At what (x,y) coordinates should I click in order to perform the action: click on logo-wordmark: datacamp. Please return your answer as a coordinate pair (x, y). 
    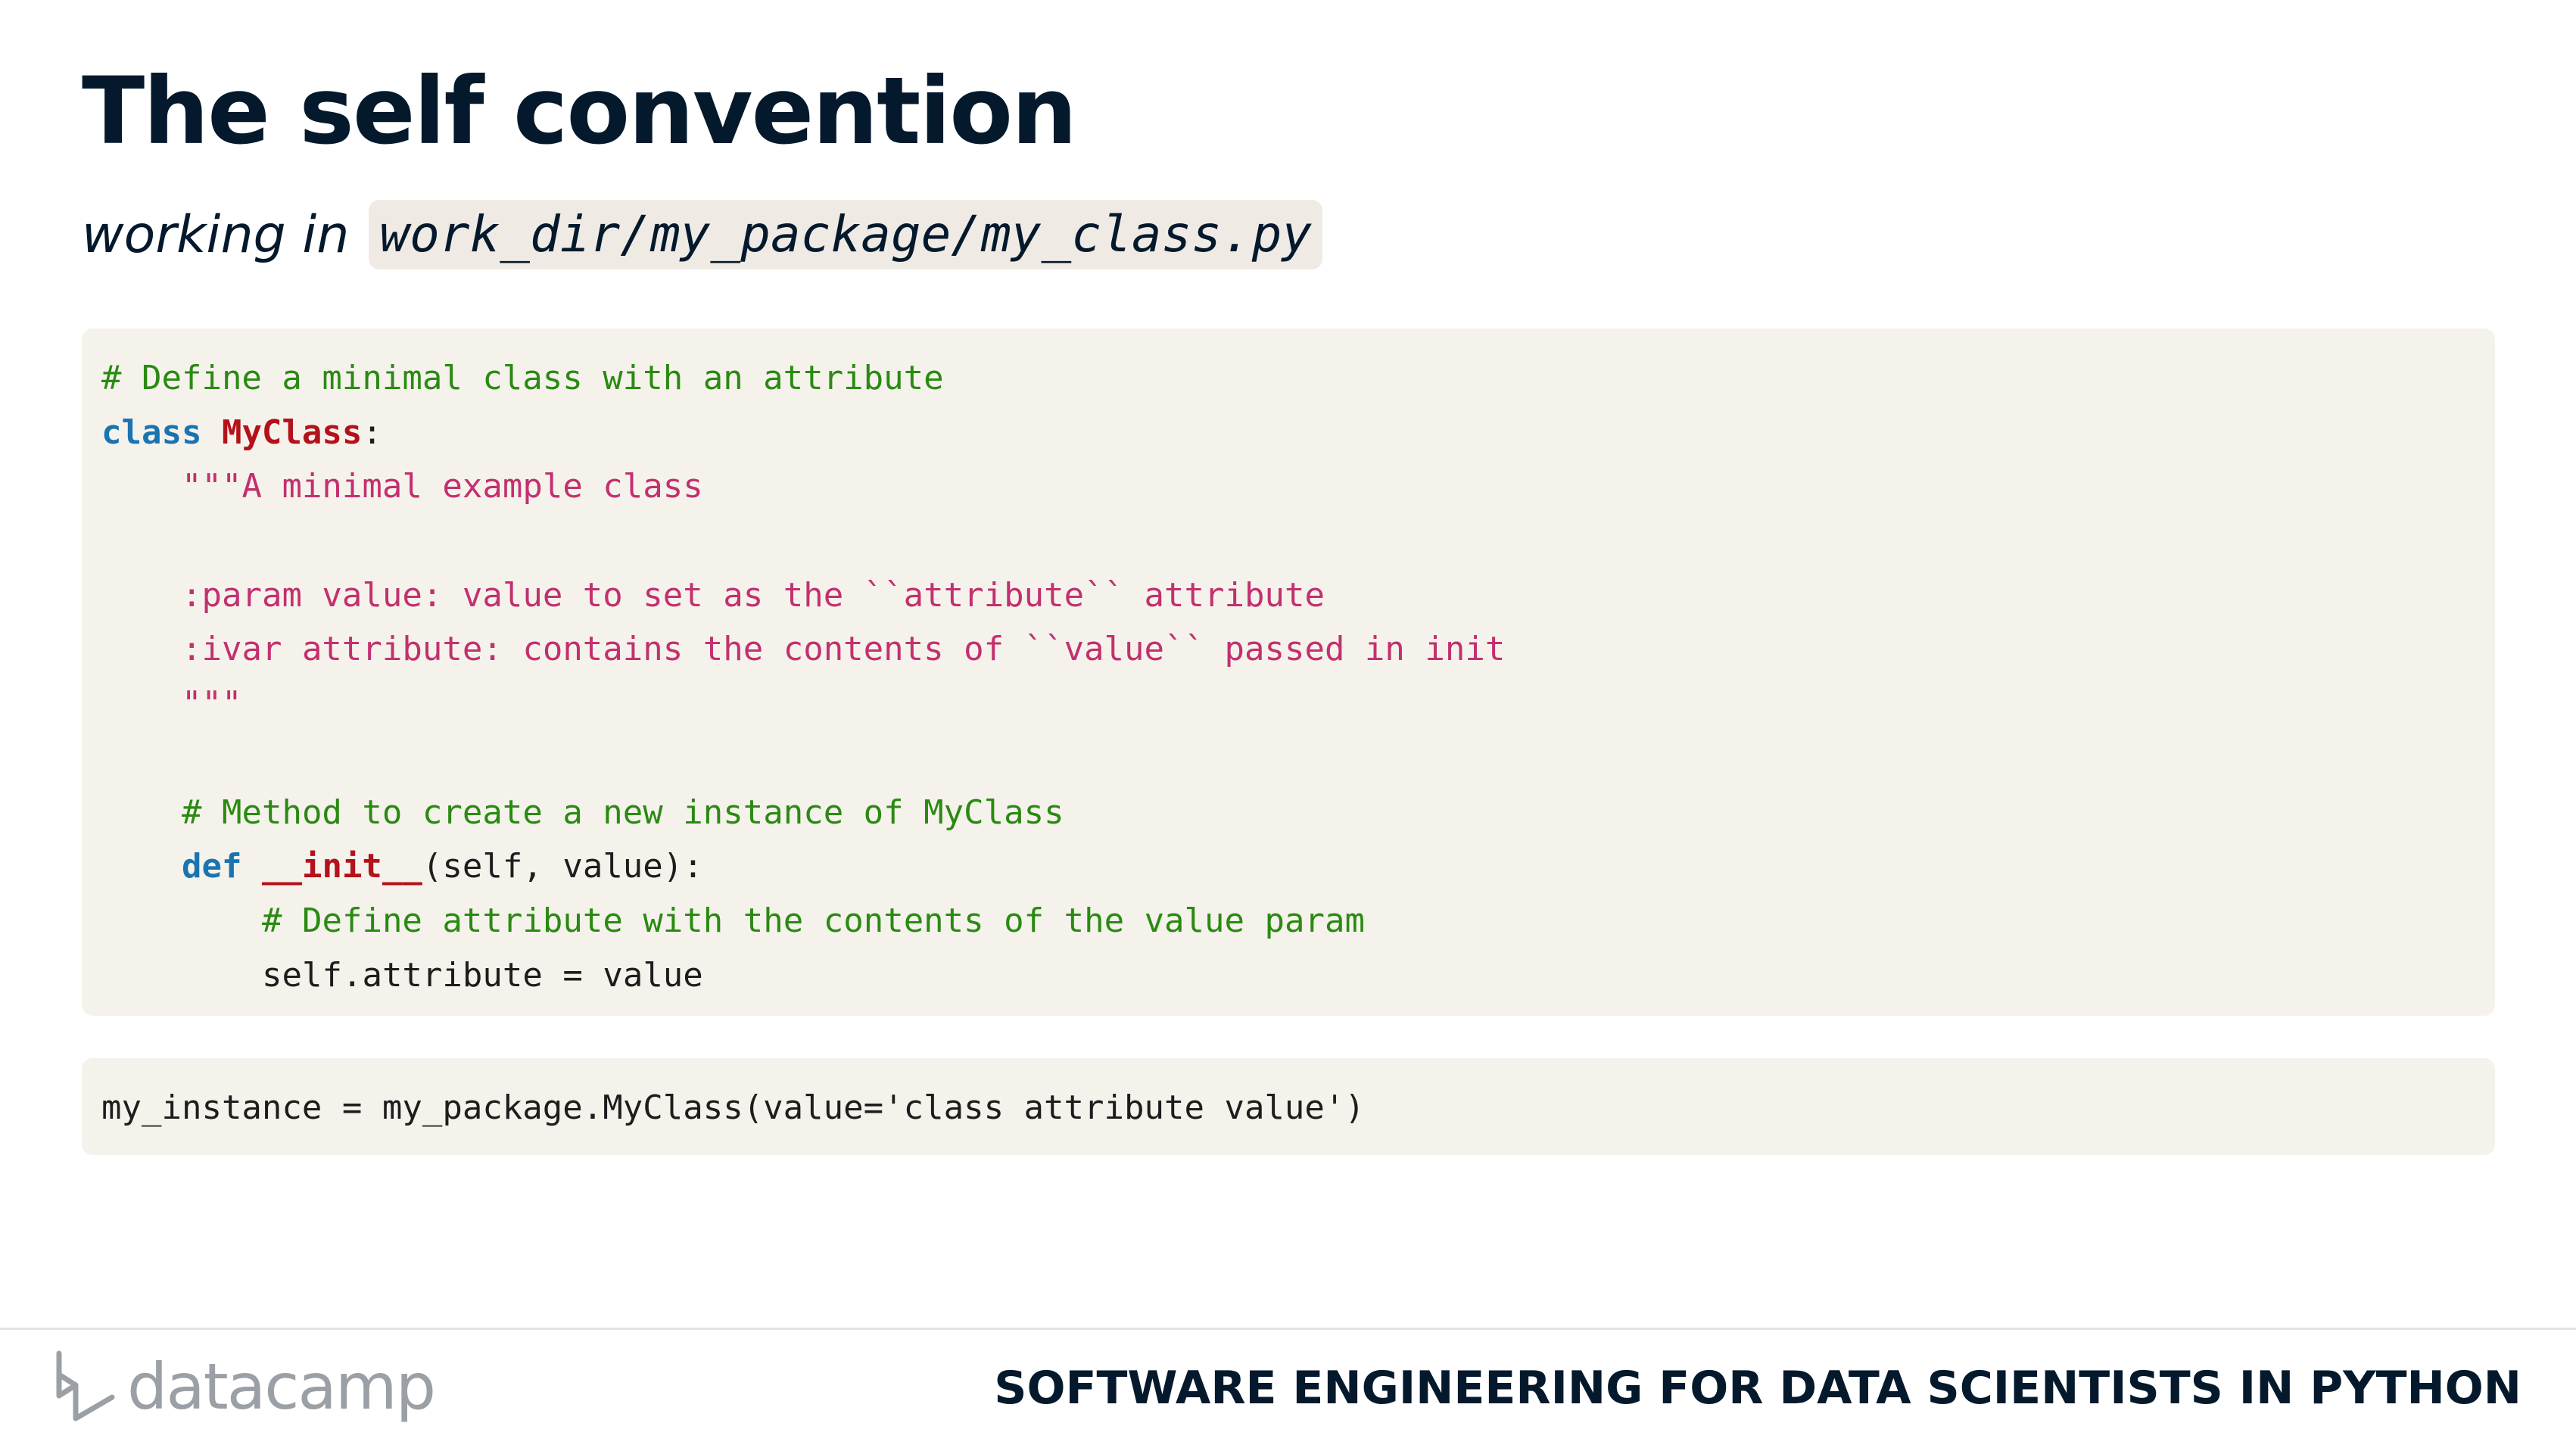
    Looking at the image, I should click on (281, 1387).